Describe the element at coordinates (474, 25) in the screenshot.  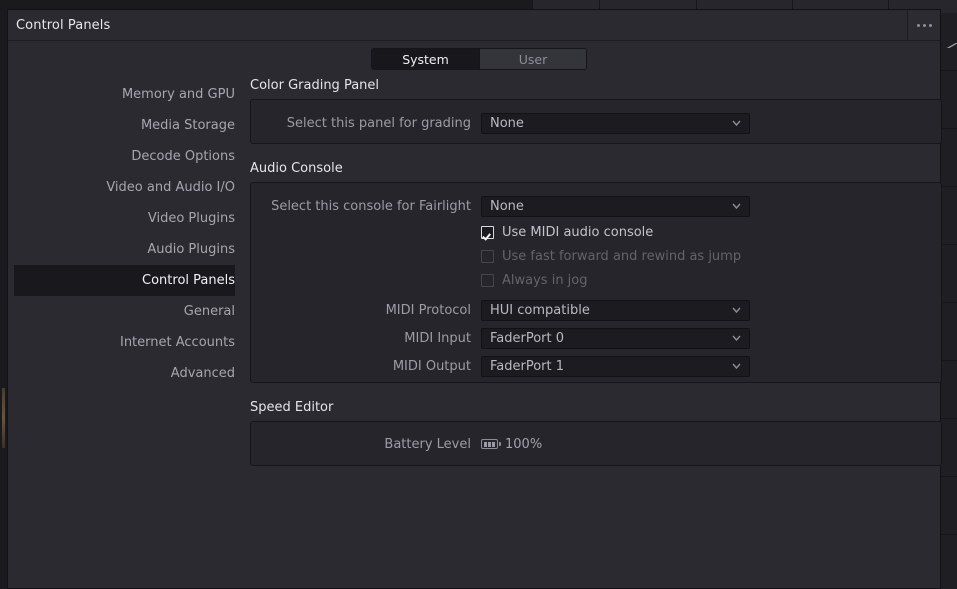
I see `dialog-titlebar: Control Panels` at that location.